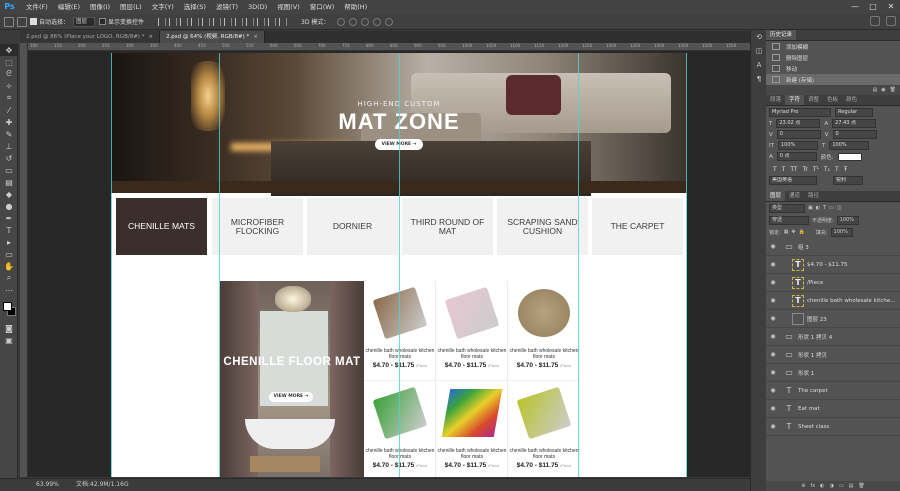  I want to click on gradient-tool-icon: ▤, so click(9, 182).